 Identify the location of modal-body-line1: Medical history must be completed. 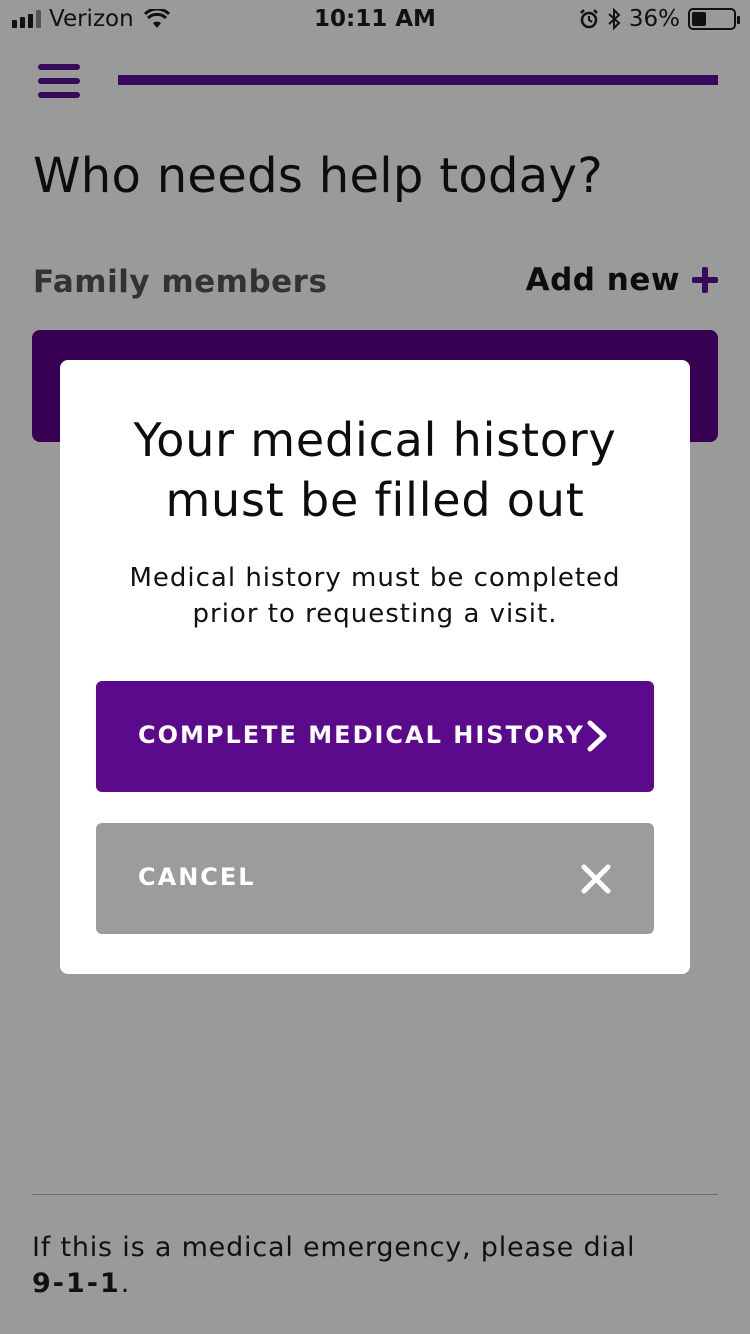
(375, 578).